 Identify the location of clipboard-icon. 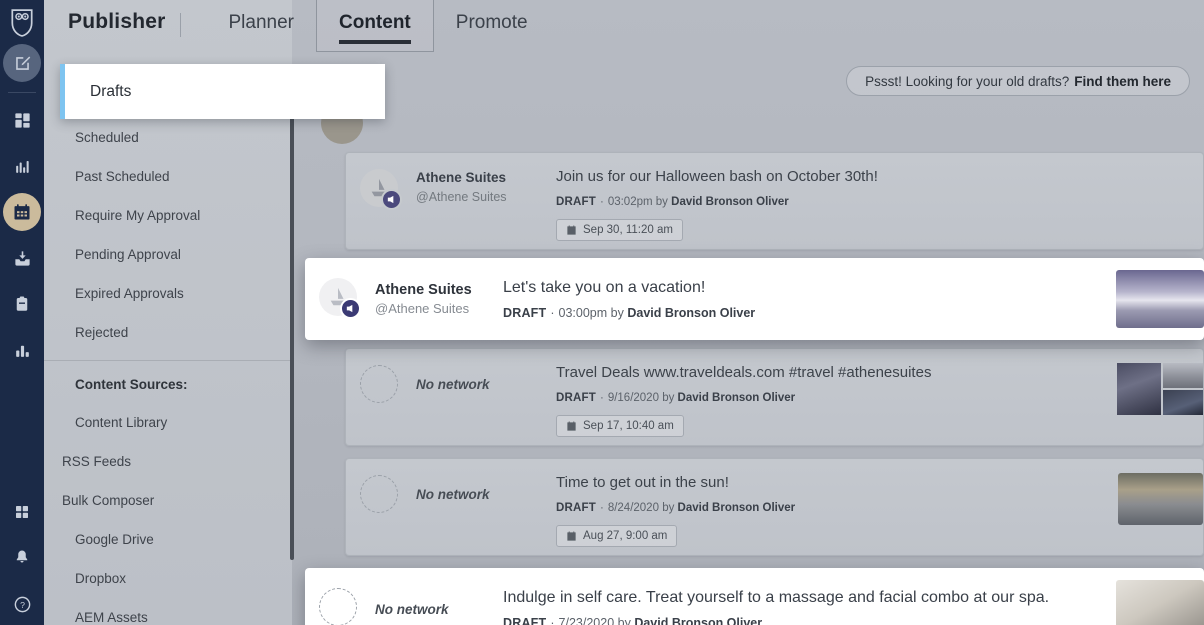
(22, 304).